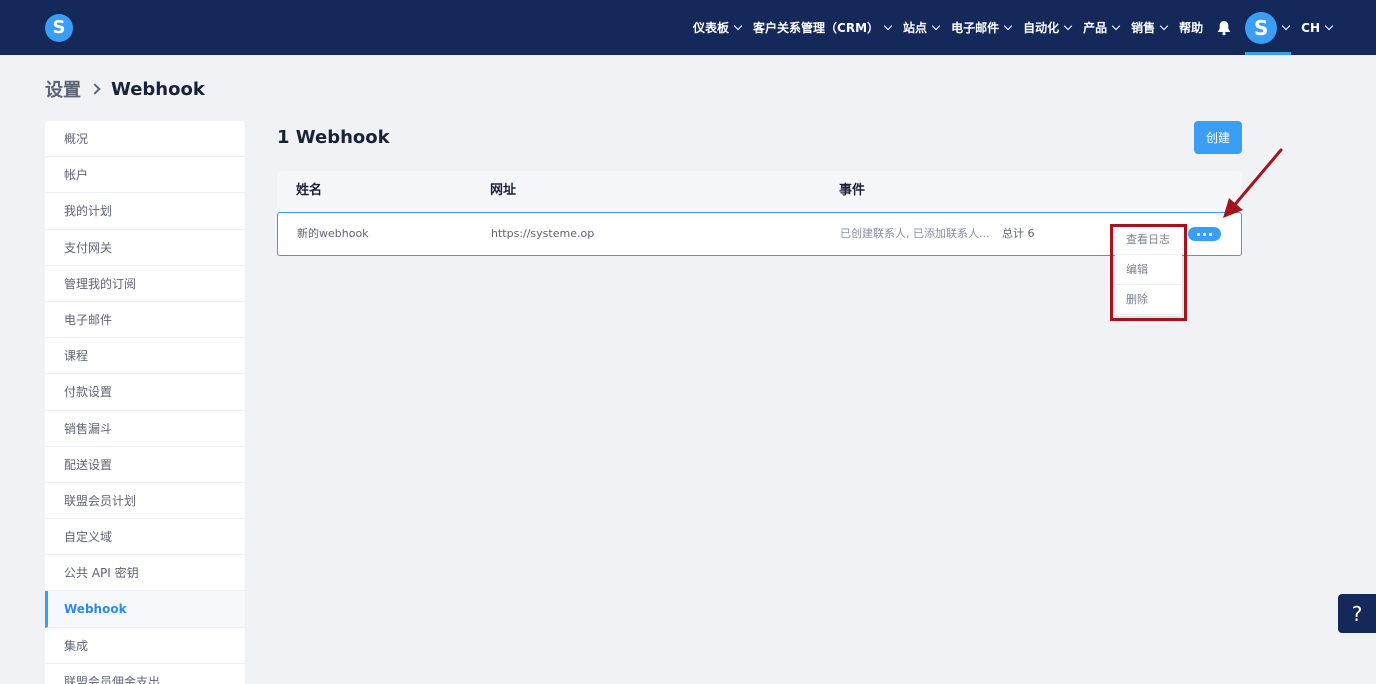 The image size is (1376, 684). What do you see at coordinates (759, 191) in the screenshot?
I see `table-header: 姓名 网址 事件` at bounding box center [759, 191].